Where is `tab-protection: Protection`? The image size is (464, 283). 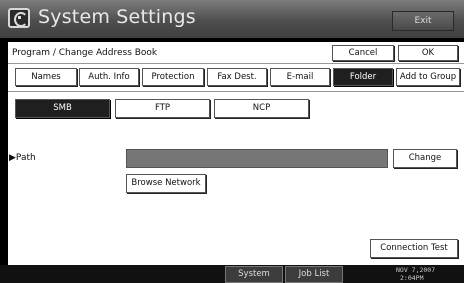
tab-protection: Protection is located at coordinates (173, 77).